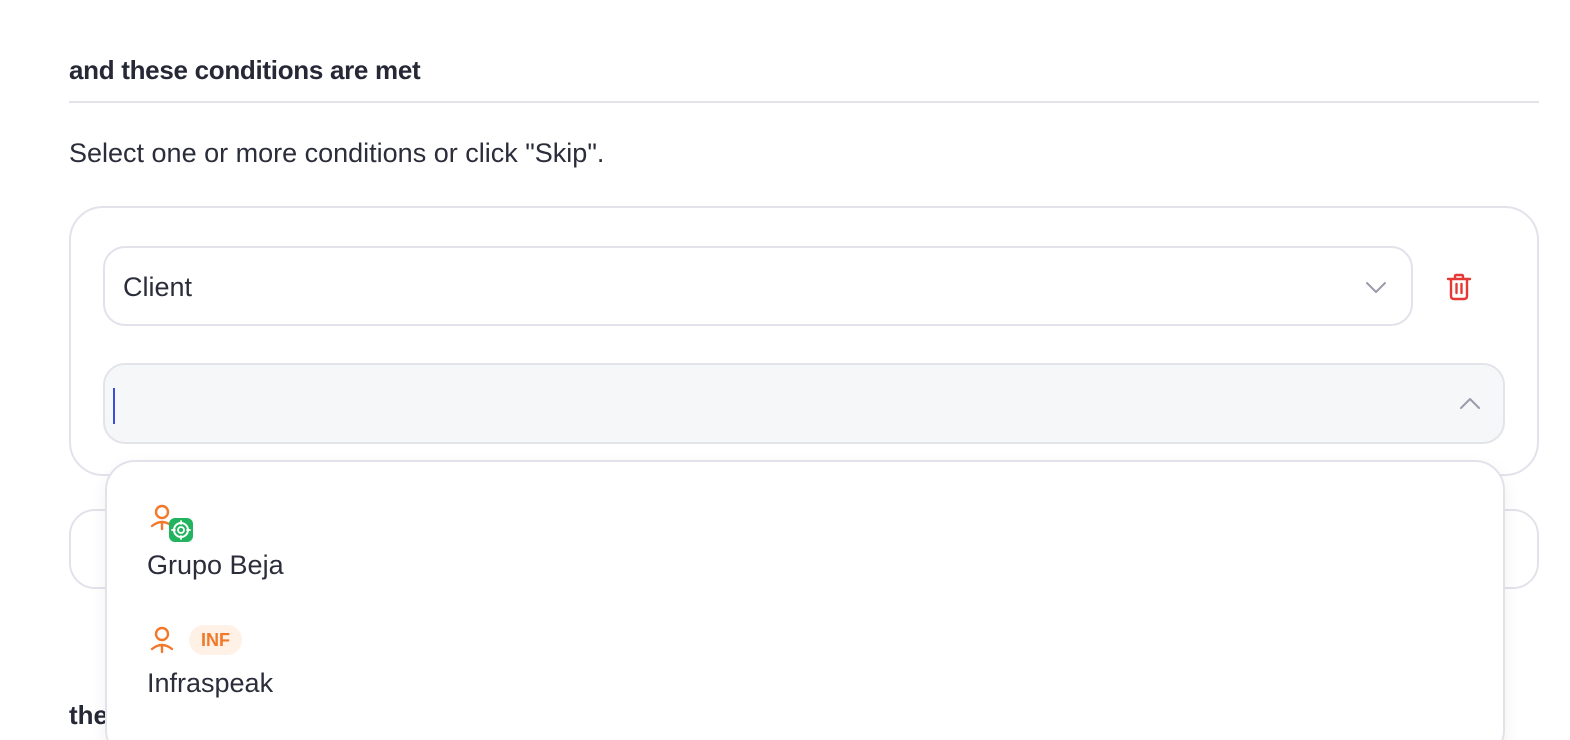  Describe the element at coordinates (1470, 403) in the screenshot. I see `chevron-up-icon` at that location.